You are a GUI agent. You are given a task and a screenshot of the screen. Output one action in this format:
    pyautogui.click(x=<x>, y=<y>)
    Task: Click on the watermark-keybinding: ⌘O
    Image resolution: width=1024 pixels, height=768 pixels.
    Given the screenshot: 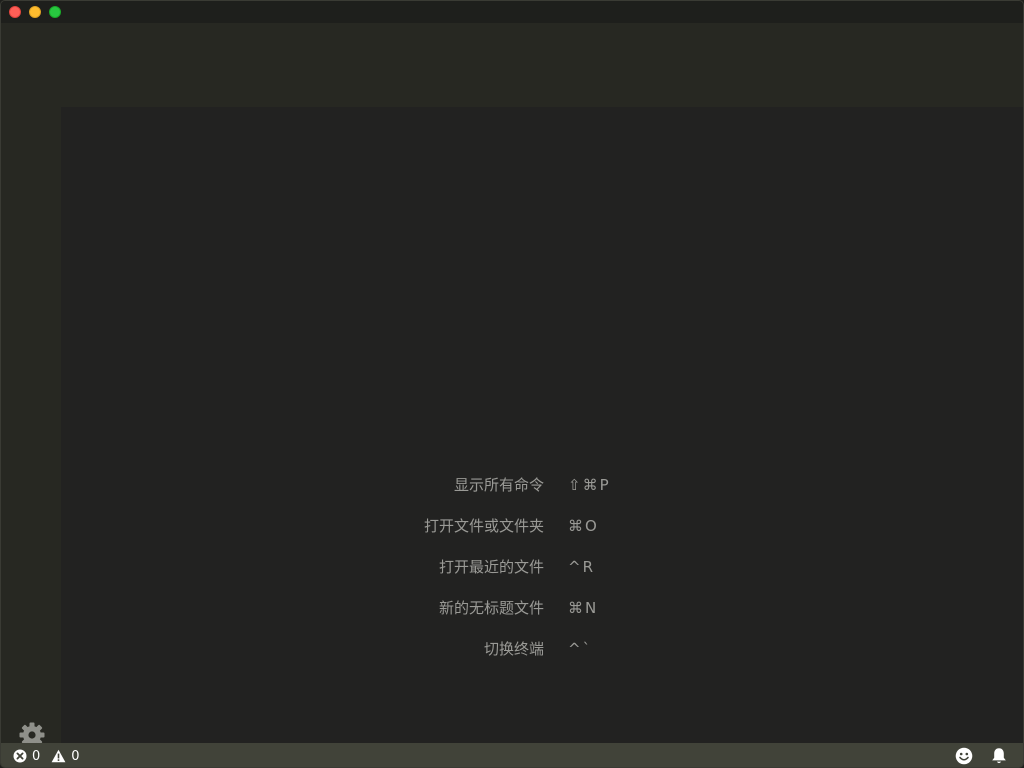 What is the action you would take?
    pyautogui.click(x=583, y=525)
    